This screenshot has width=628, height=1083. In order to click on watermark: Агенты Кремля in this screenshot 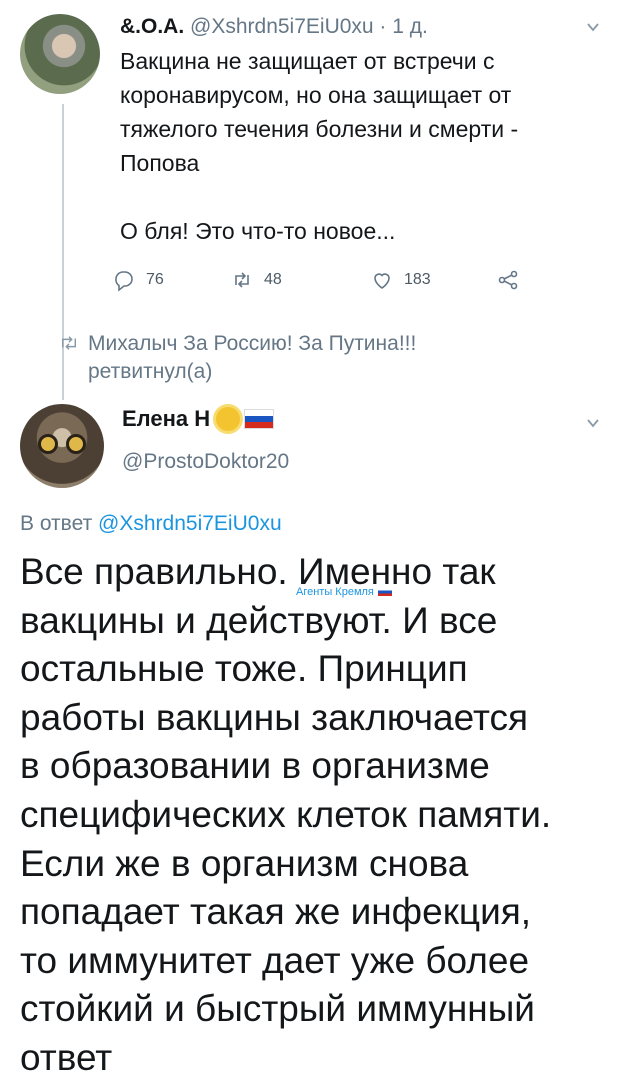, I will do `click(344, 592)`.